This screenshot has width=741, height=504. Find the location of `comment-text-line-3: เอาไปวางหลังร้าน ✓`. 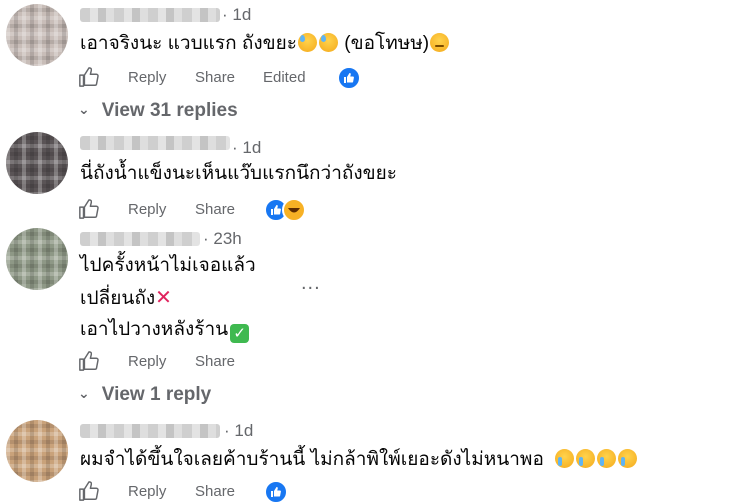

comment-text-line-3: เอาไปวางหลังร้าน ✓ is located at coordinates (165, 330).